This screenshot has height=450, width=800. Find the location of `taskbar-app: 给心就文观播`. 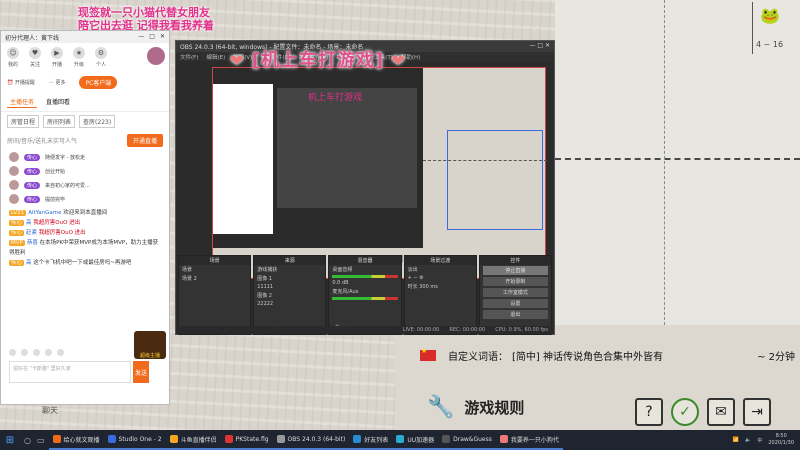

taskbar-app: 给心就文观播 is located at coordinates (76, 440).